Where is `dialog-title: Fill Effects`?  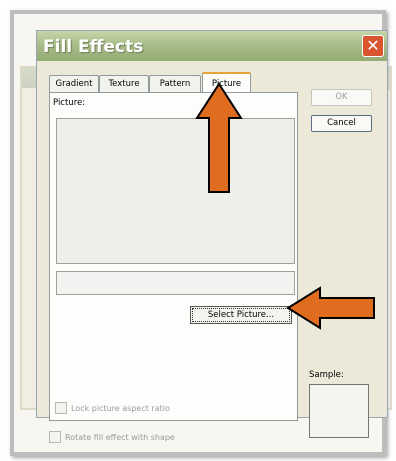 dialog-title: Fill Effects is located at coordinates (93, 47).